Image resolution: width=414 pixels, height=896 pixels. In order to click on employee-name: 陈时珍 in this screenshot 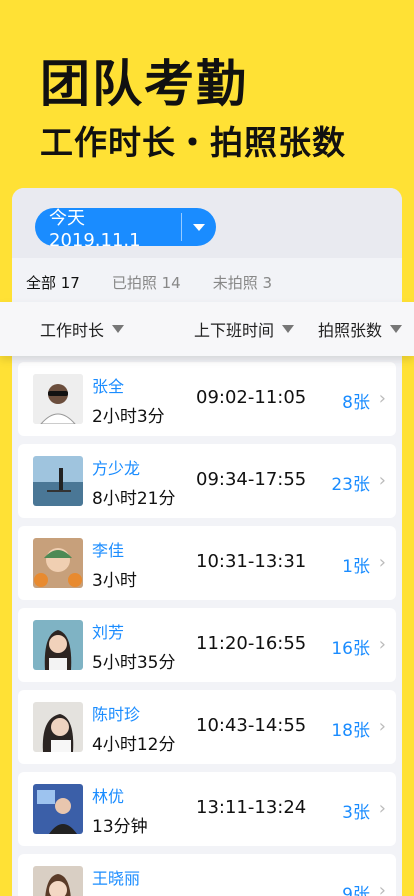, I will do `click(116, 714)`.